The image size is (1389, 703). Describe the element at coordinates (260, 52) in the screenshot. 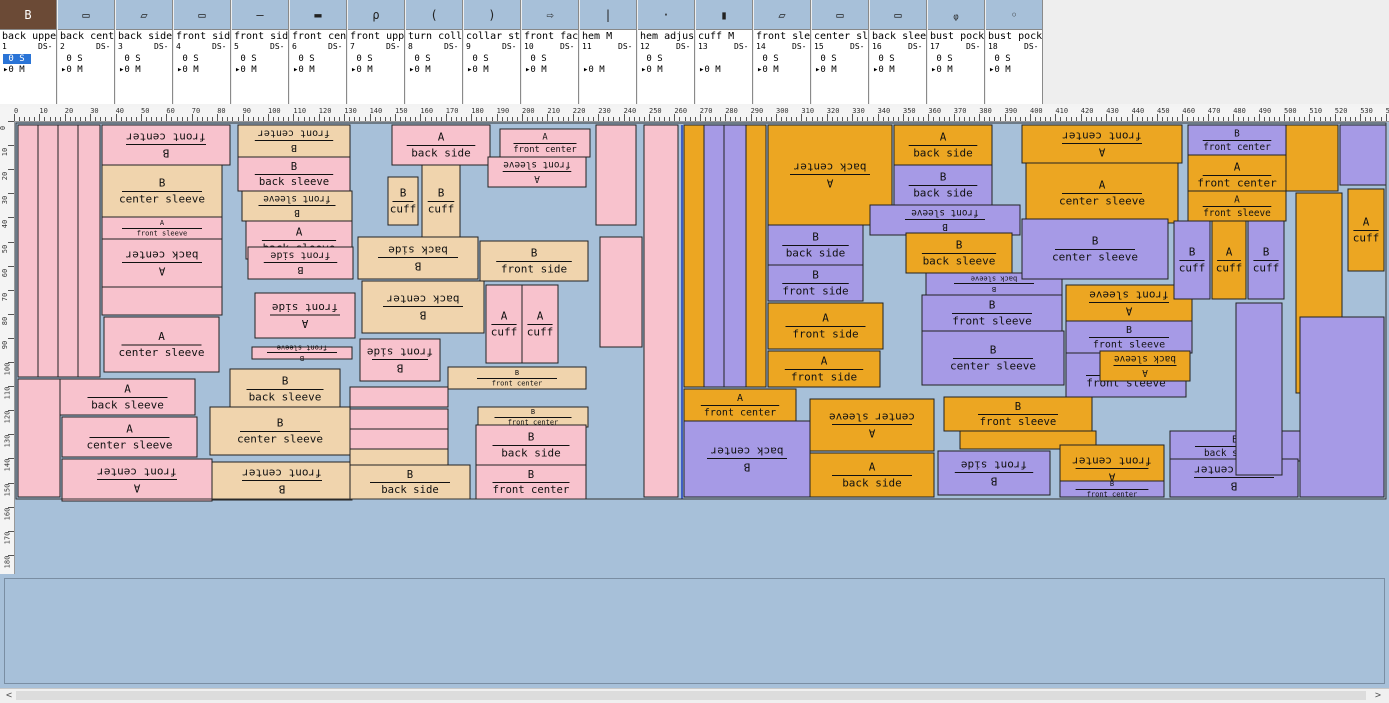

I see `piece-column: — front sid 5 DS- 0 S ▸0 M` at that location.